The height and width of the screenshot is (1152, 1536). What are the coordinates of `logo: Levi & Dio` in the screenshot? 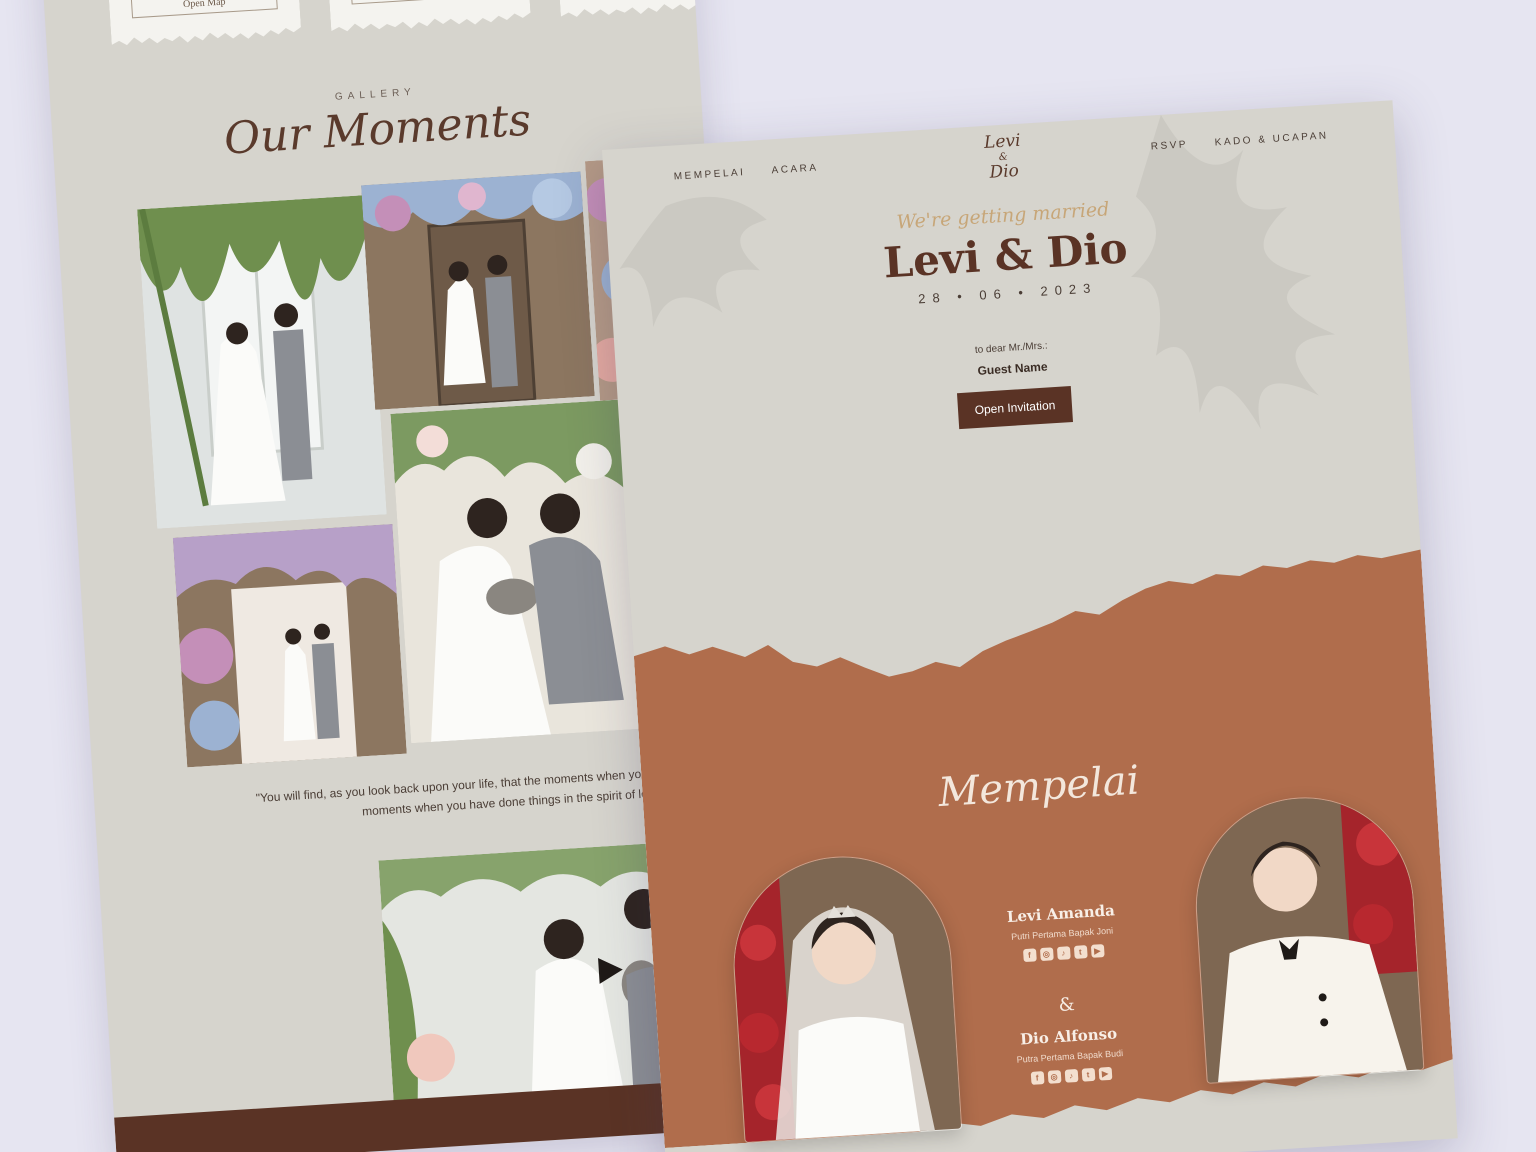 It's located at (1003, 157).